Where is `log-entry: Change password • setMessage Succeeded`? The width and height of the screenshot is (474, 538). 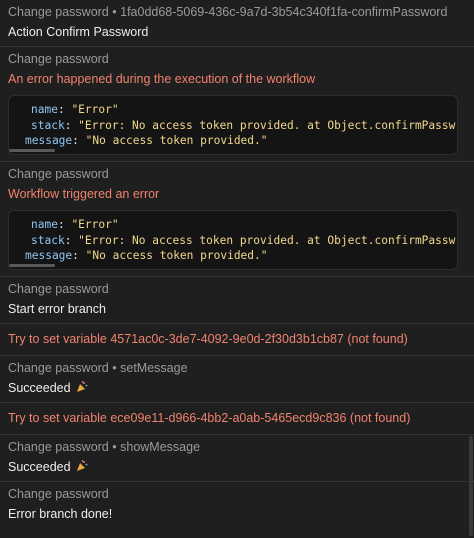 log-entry: Change password • setMessage Succeeded is located at coordinates (237, 379).